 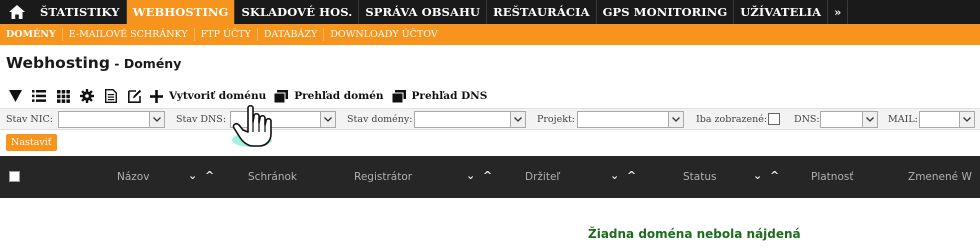 What do you see at coordinates (380, 119) in the screenshot?
I see `filter-label-stav-domeny: Stav domény:` at bounding box center [380, 119].